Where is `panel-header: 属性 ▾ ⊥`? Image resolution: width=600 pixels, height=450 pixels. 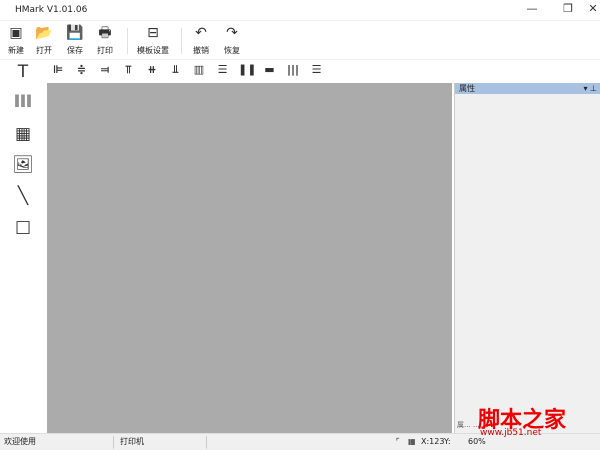 panel-header: 属性 ▾ ⊥ is located at coordinates (527, 88).